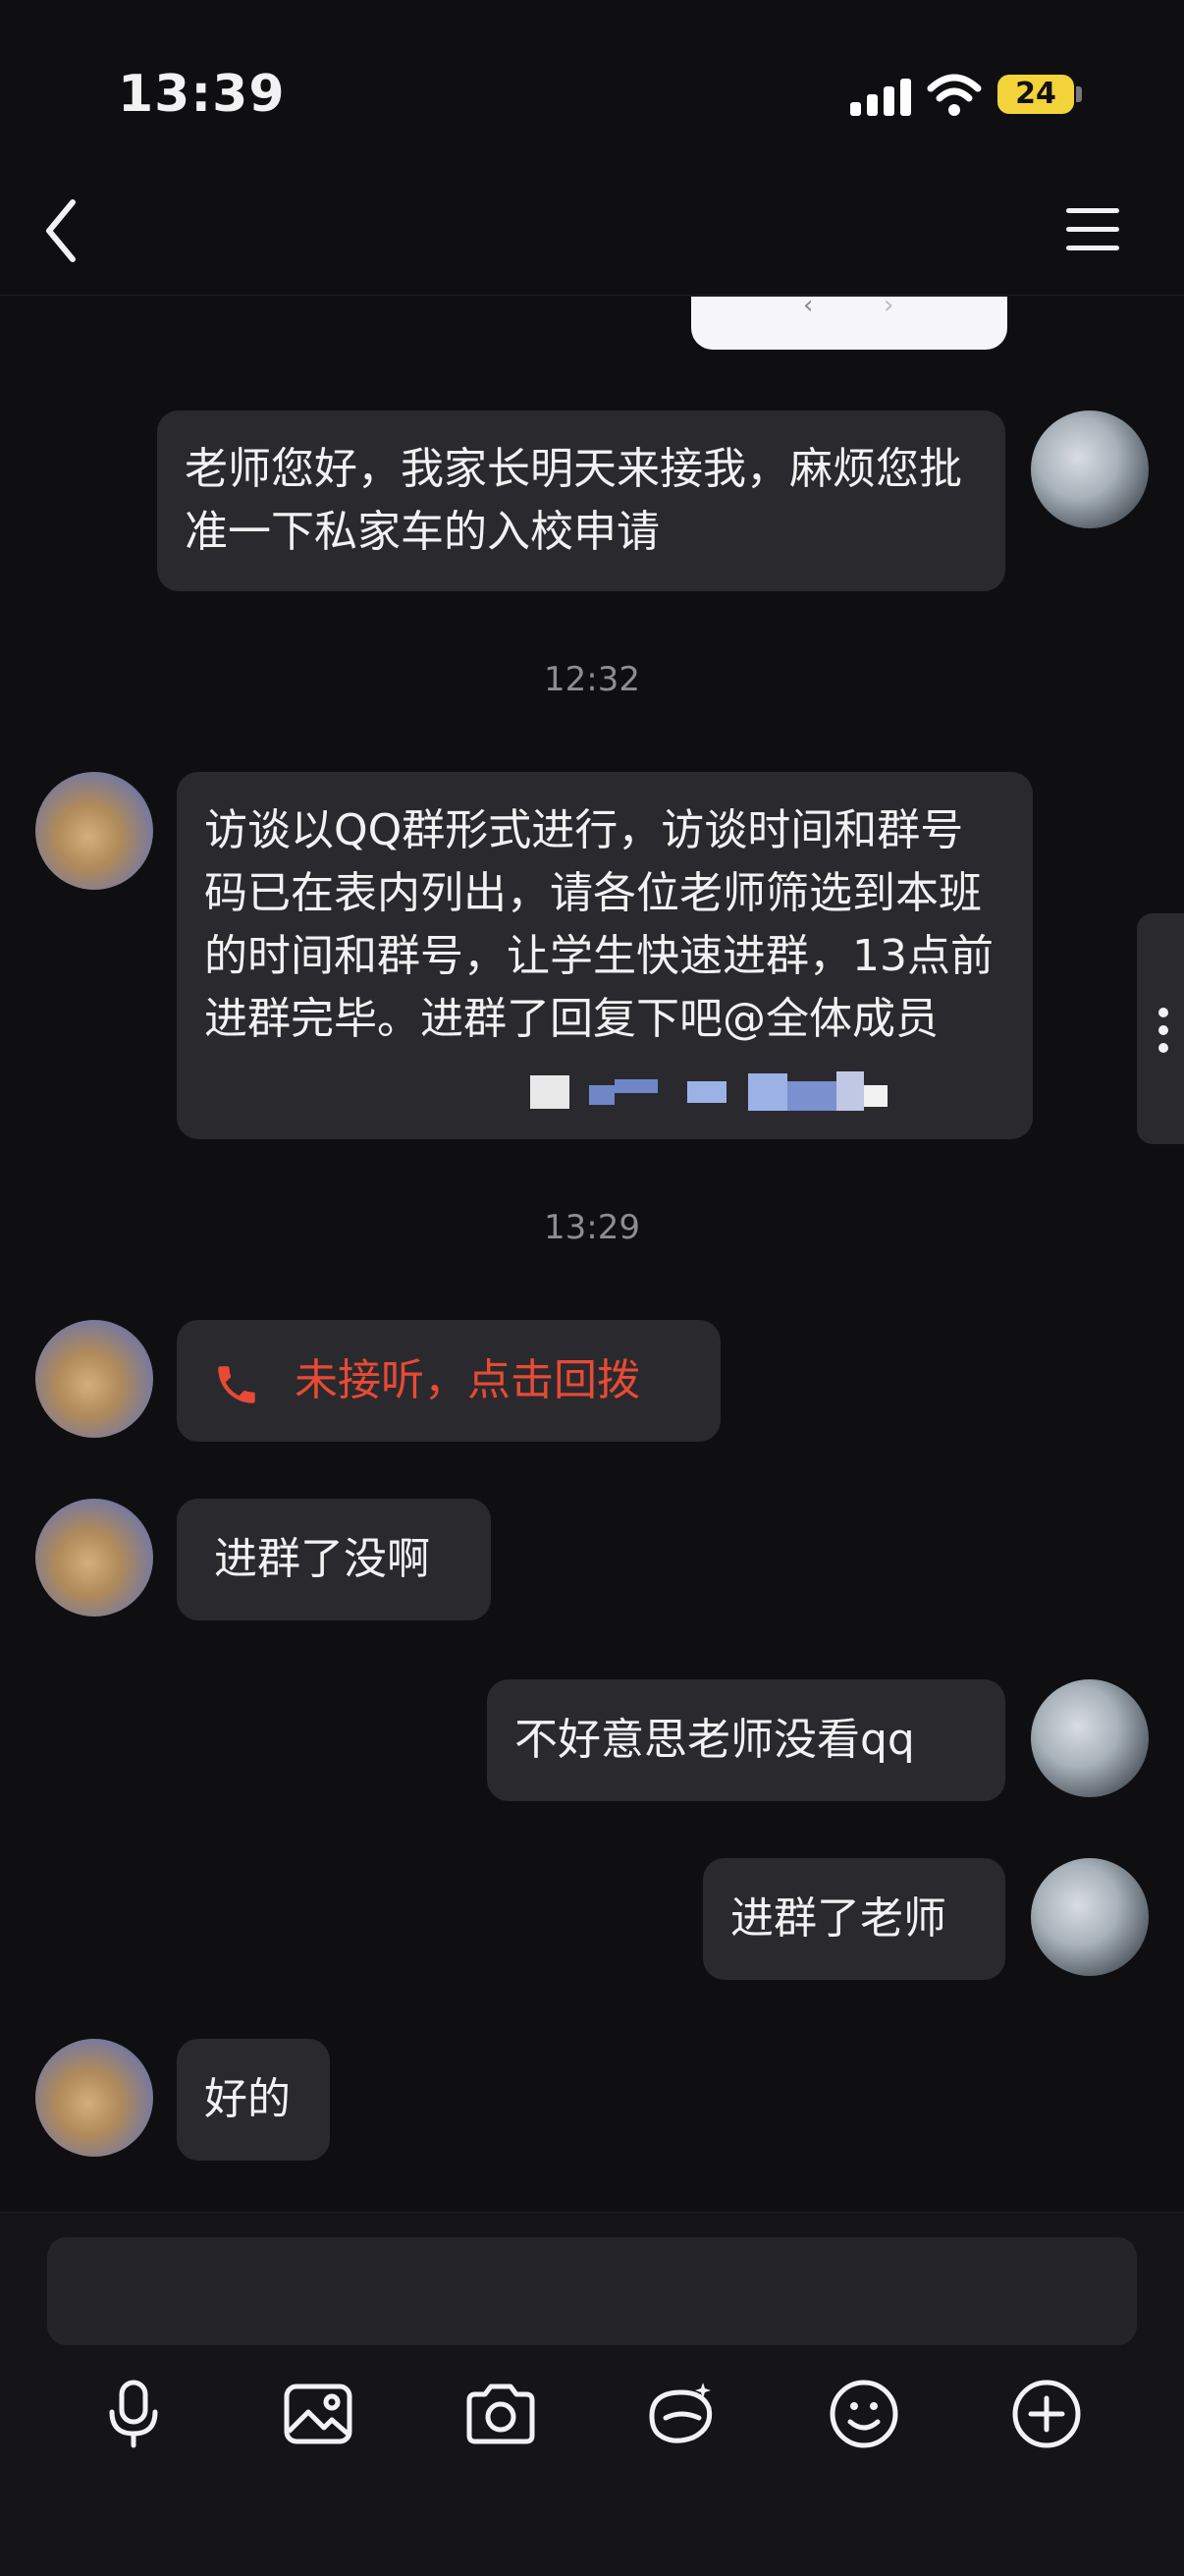 Image resolution: width=1184 pixels, height=2576 pixels. Describe the element at coordinates (955, 95) in the screenshot. I see `wifi-icon` at that location.